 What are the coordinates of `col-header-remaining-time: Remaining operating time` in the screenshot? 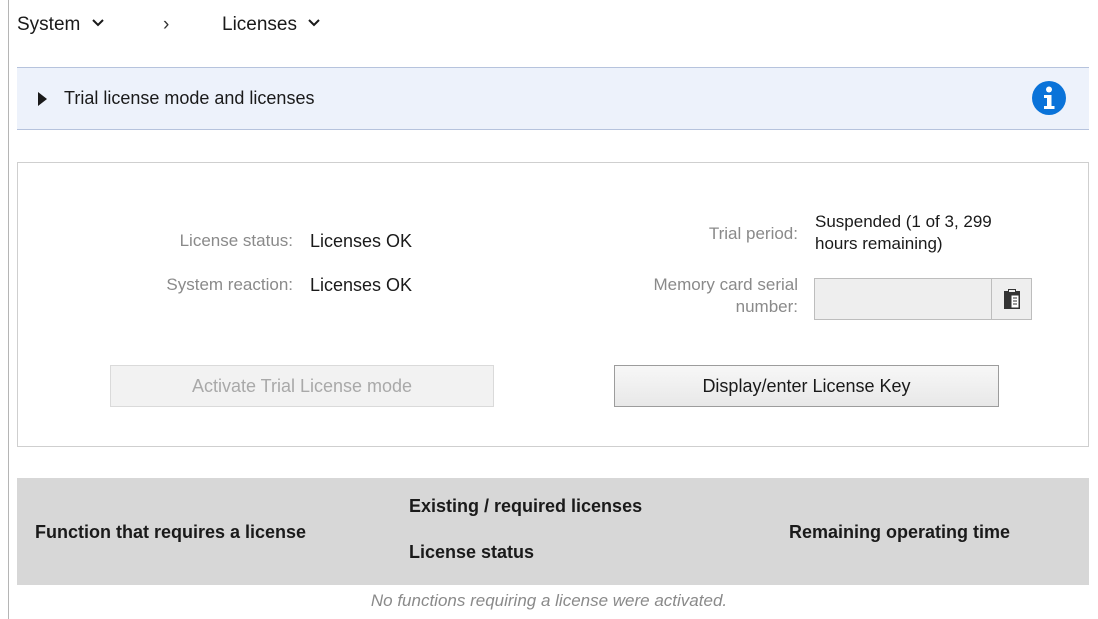 It's located at (900, 532).